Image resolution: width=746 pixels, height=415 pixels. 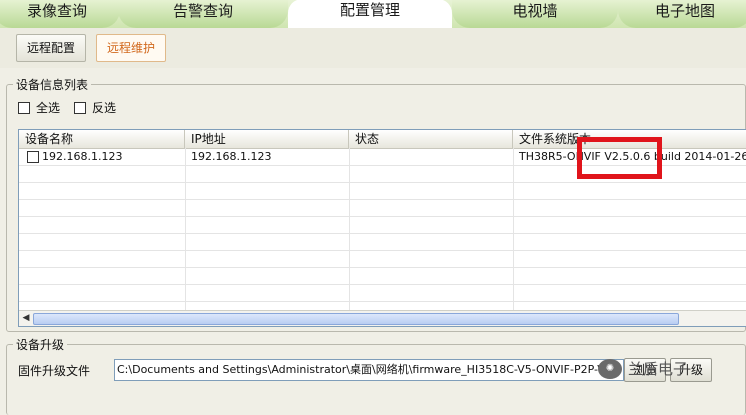 What do you see at coordinates (684, 11) in the screenshot?
I see `tab-label: 电子地图` at bounding box center [684, 11].